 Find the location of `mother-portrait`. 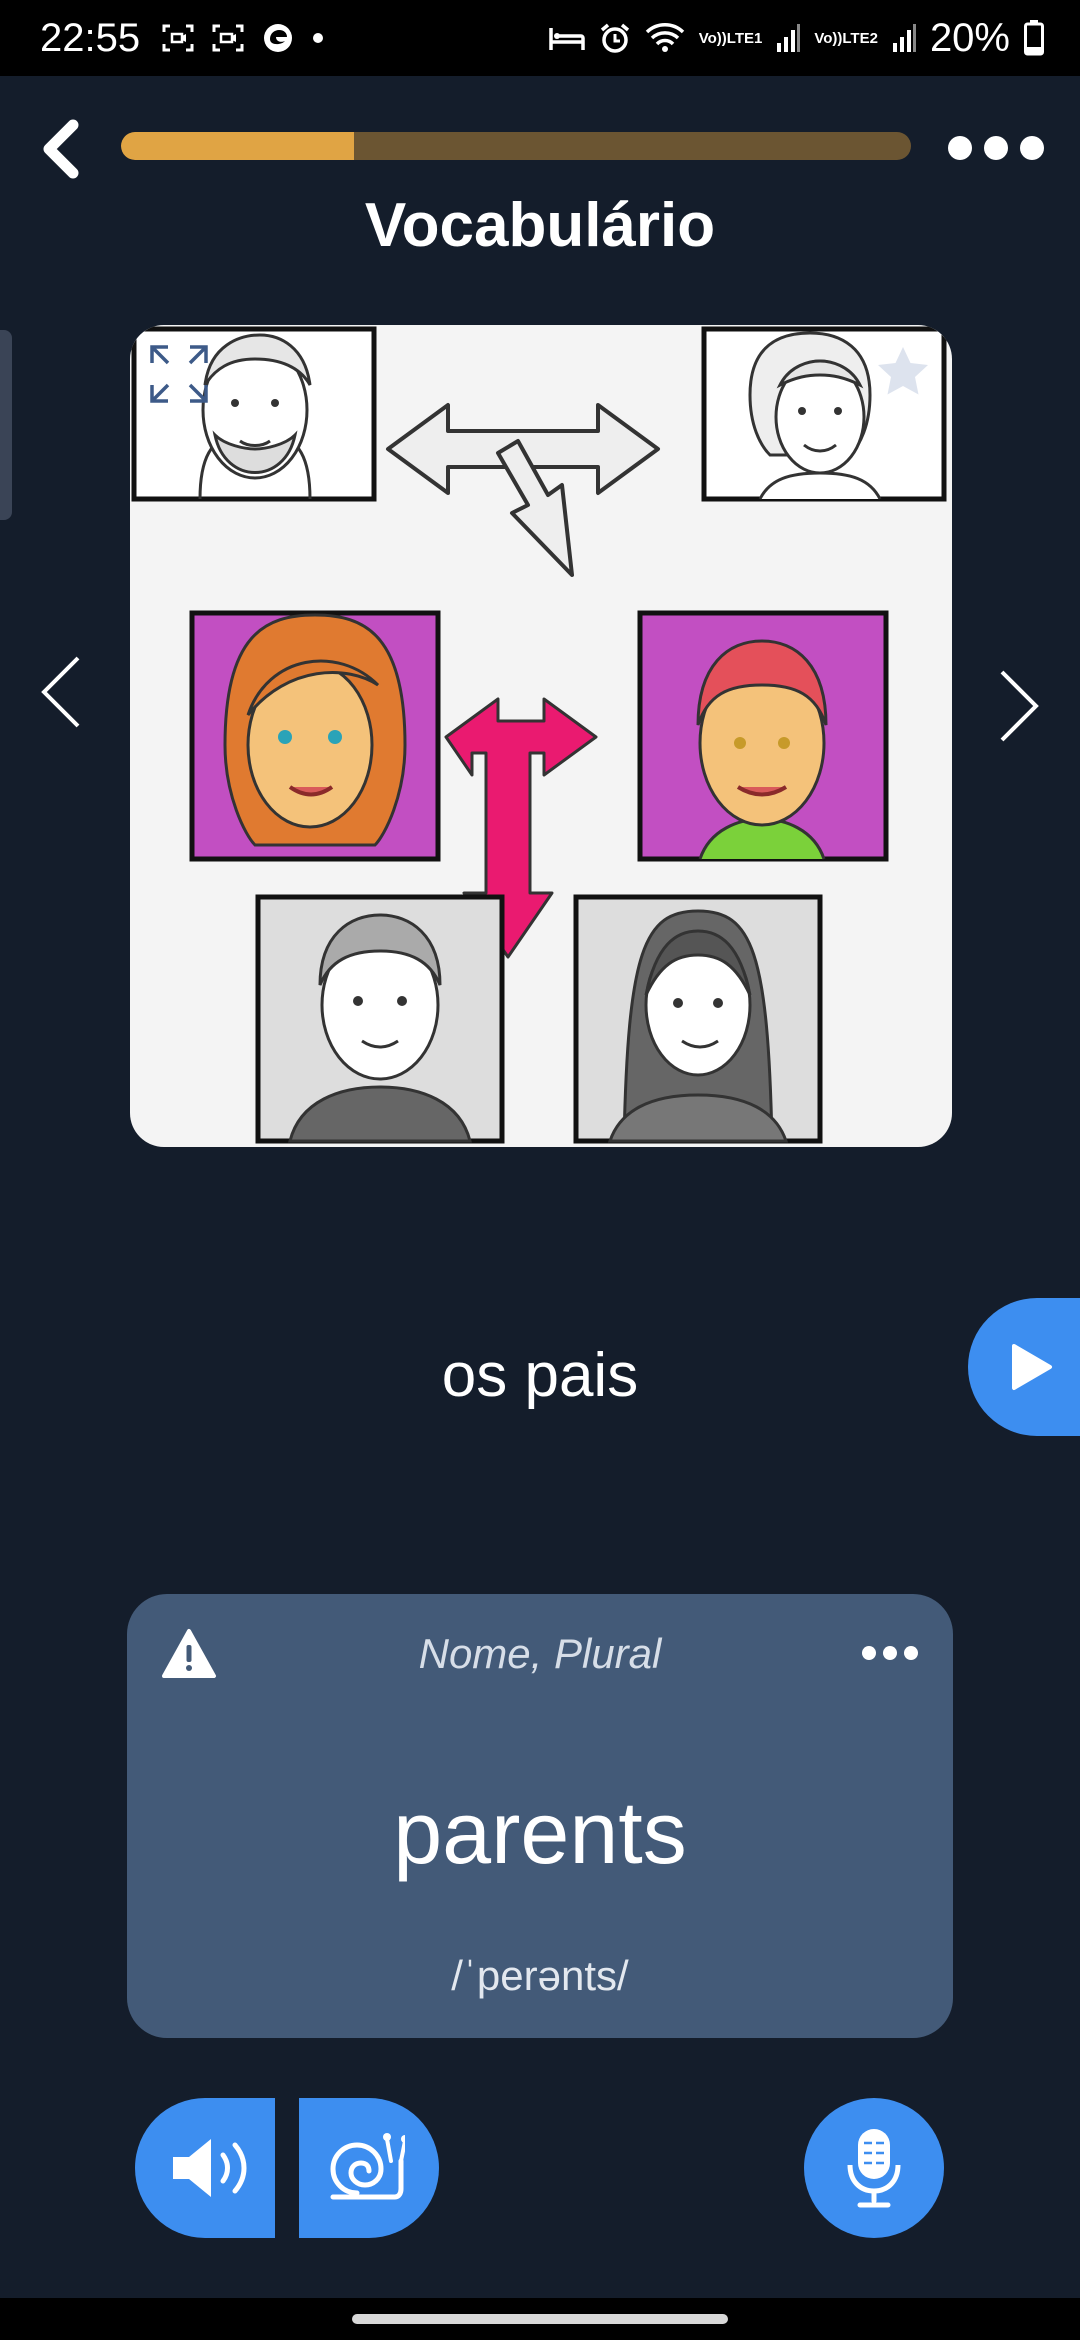

mother-portrait is located at coordinates (315, 736).